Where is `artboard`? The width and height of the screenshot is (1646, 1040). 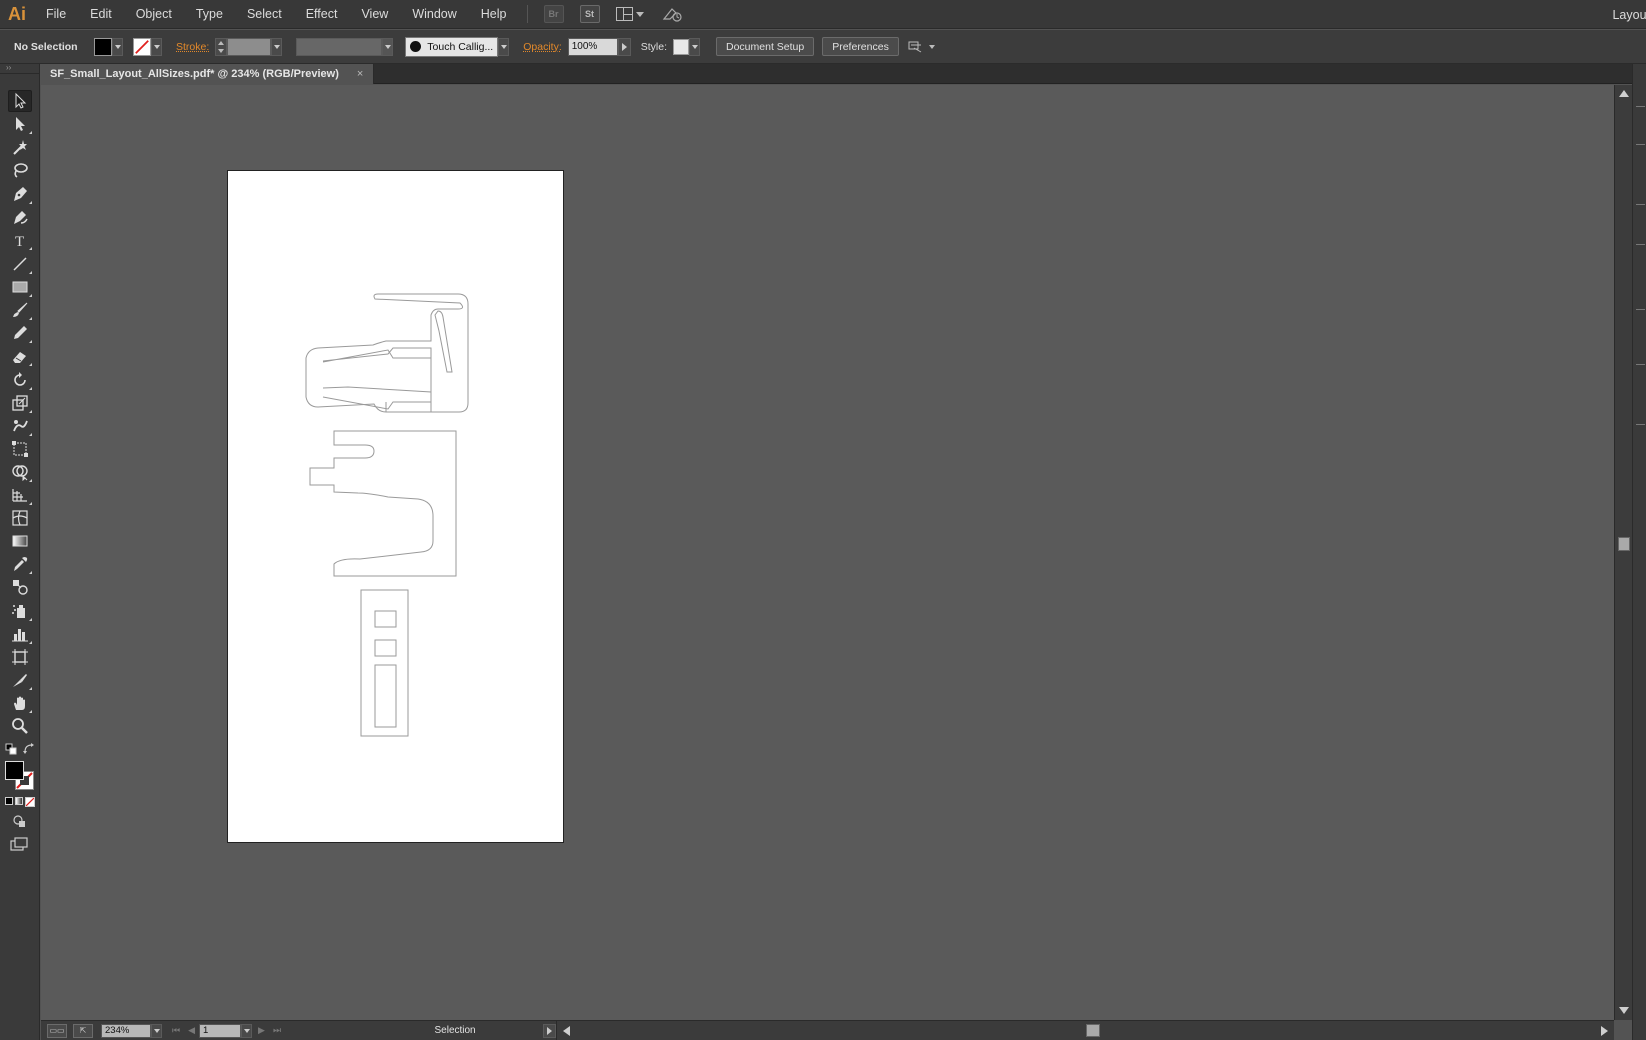
artboard is located at coordinates (395, 506).